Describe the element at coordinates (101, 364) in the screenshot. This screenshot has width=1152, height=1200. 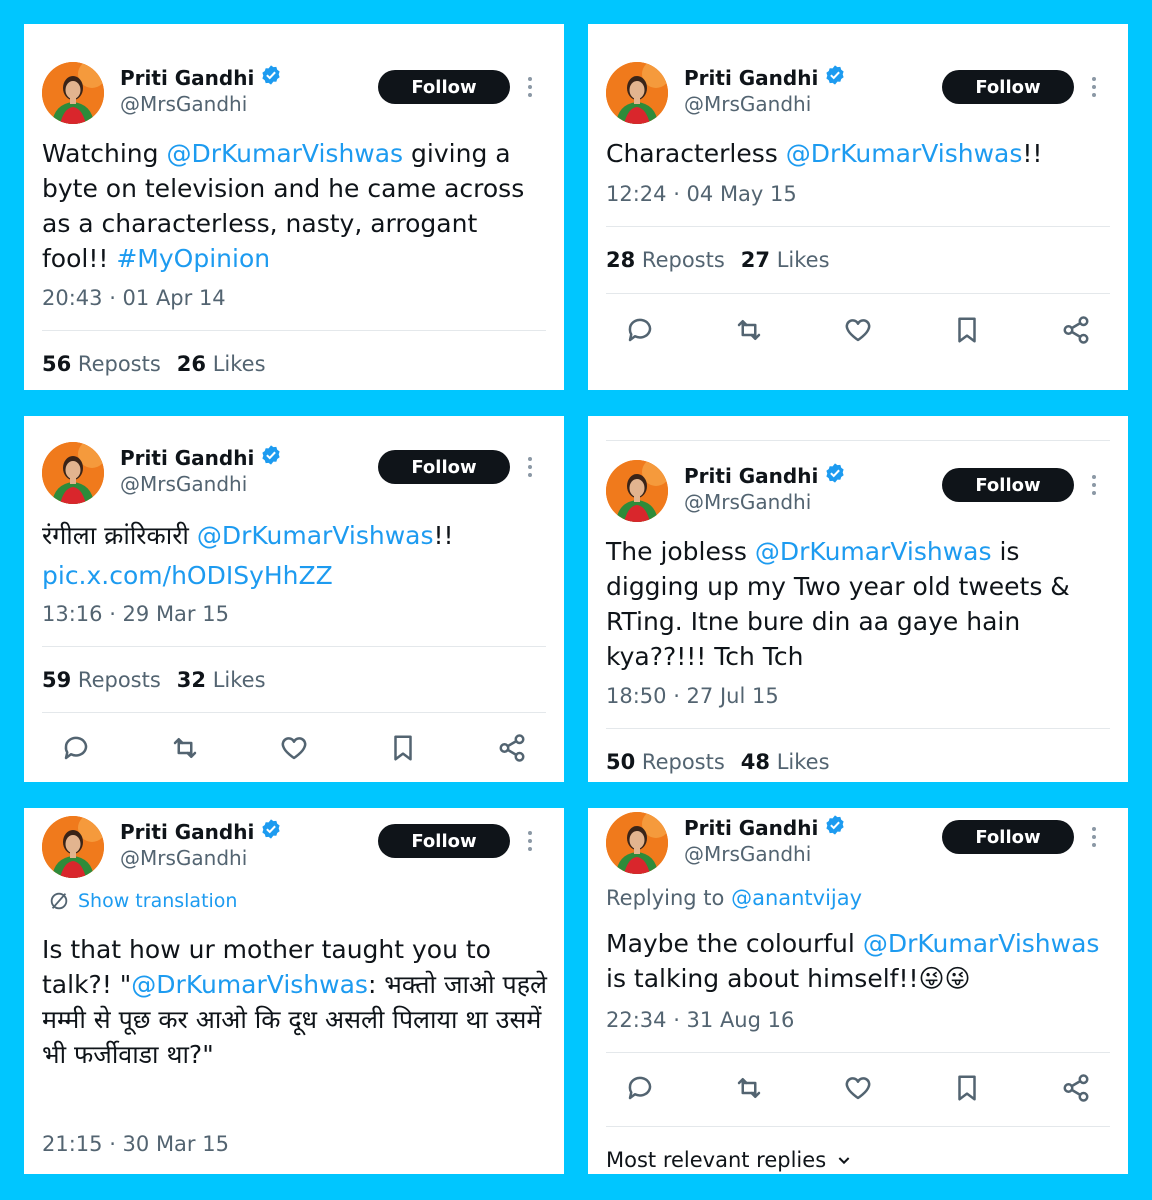
I see `reposts-stat: 56 Reposts` at that location.